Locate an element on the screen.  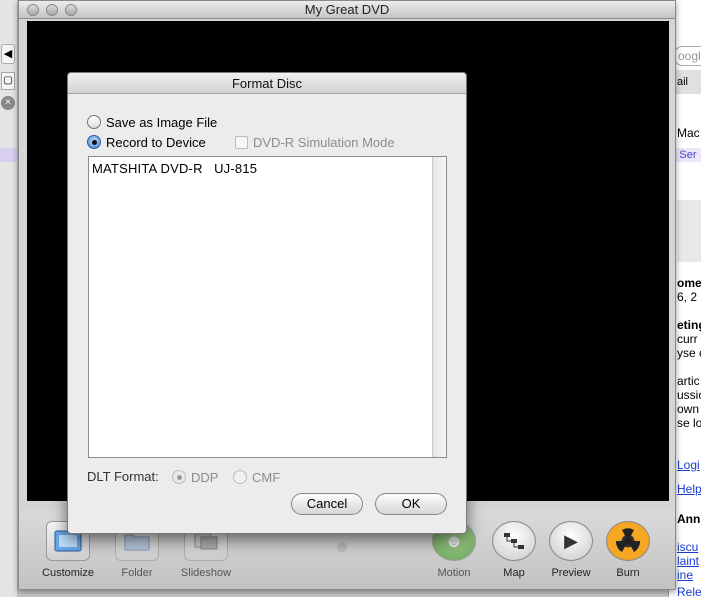
simulation-mode-checkbox is located at coordinates (241, 142).